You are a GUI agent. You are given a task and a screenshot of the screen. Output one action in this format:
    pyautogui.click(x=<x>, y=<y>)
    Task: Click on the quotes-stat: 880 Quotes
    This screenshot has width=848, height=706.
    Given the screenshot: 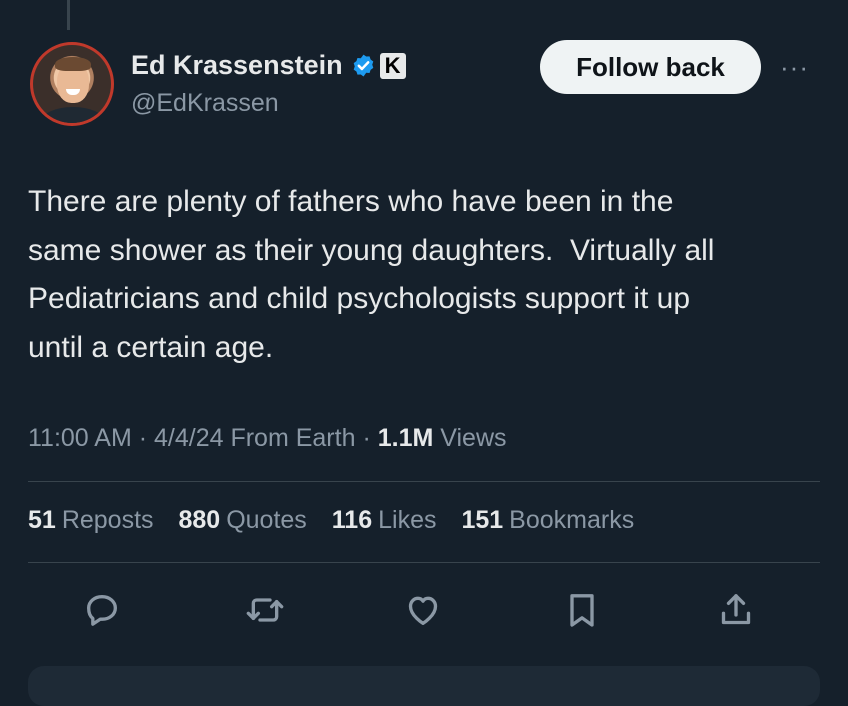 What is the action you would take?
    pyautogui.click(x=242, y=520)
    